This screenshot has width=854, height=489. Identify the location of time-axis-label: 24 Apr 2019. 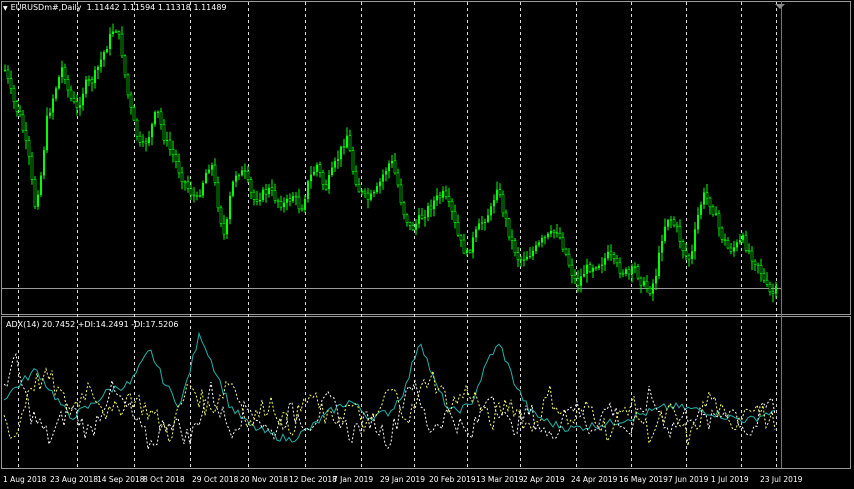
(594, 479).